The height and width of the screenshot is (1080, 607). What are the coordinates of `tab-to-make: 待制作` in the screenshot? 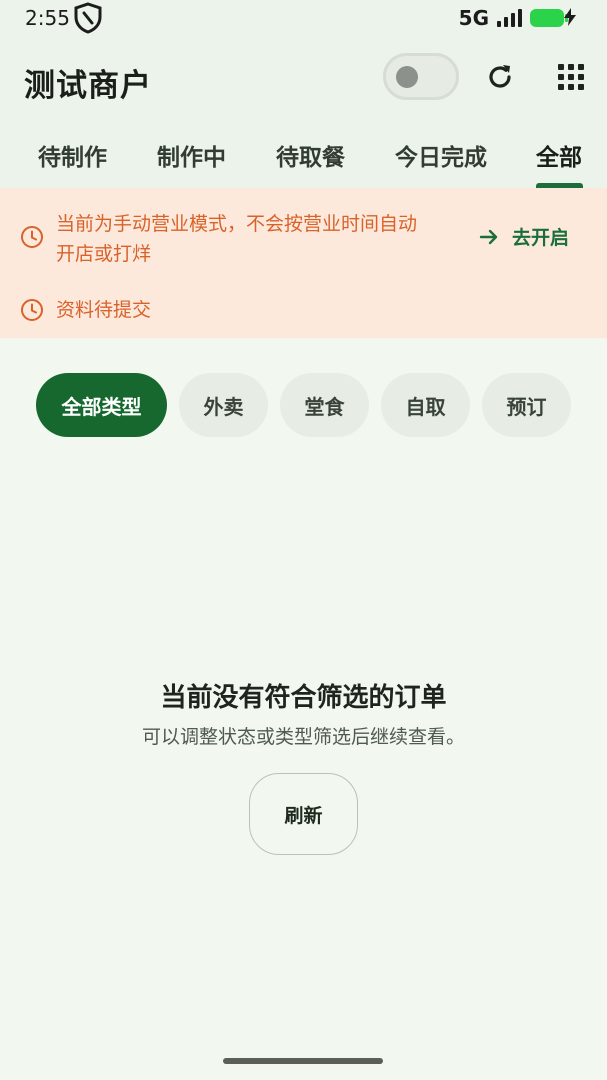 It's located at (72, 155).